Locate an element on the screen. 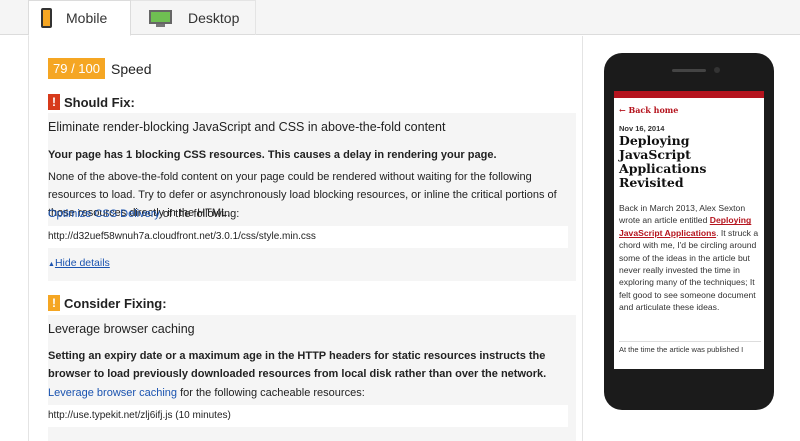  optimize-css-link: Optimize CSS Delivery is located at coordinates (104, 214).